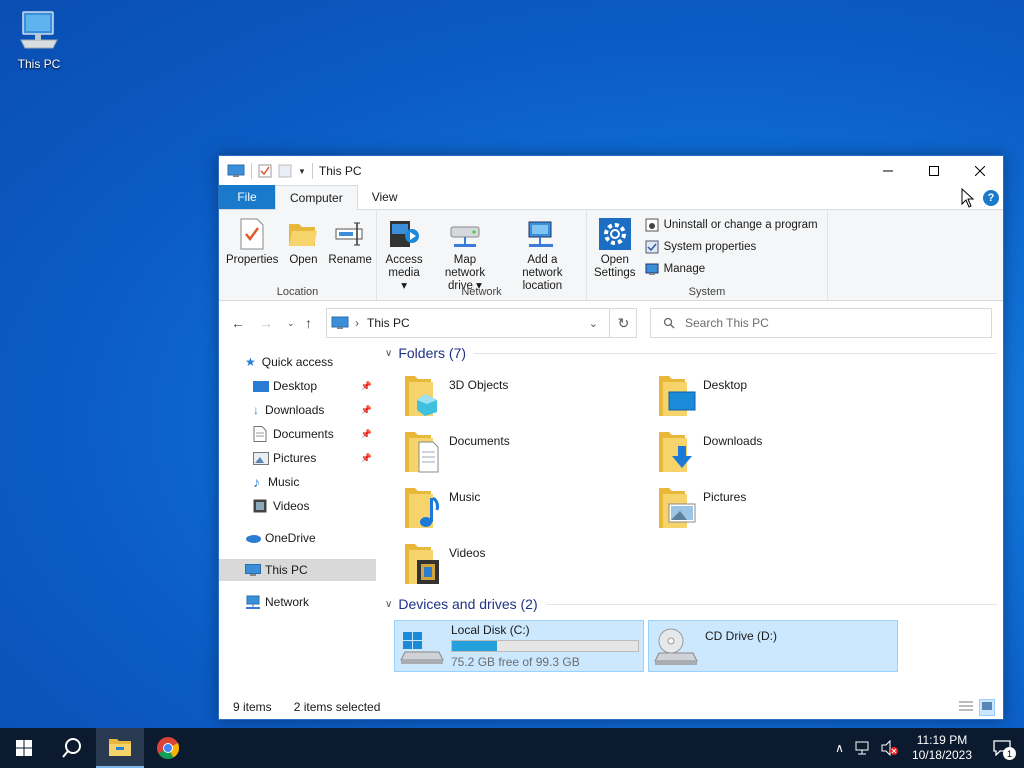 This screenshot has width=1024, height=768. I want to click on group-label-network: Network, so click(481, 292).